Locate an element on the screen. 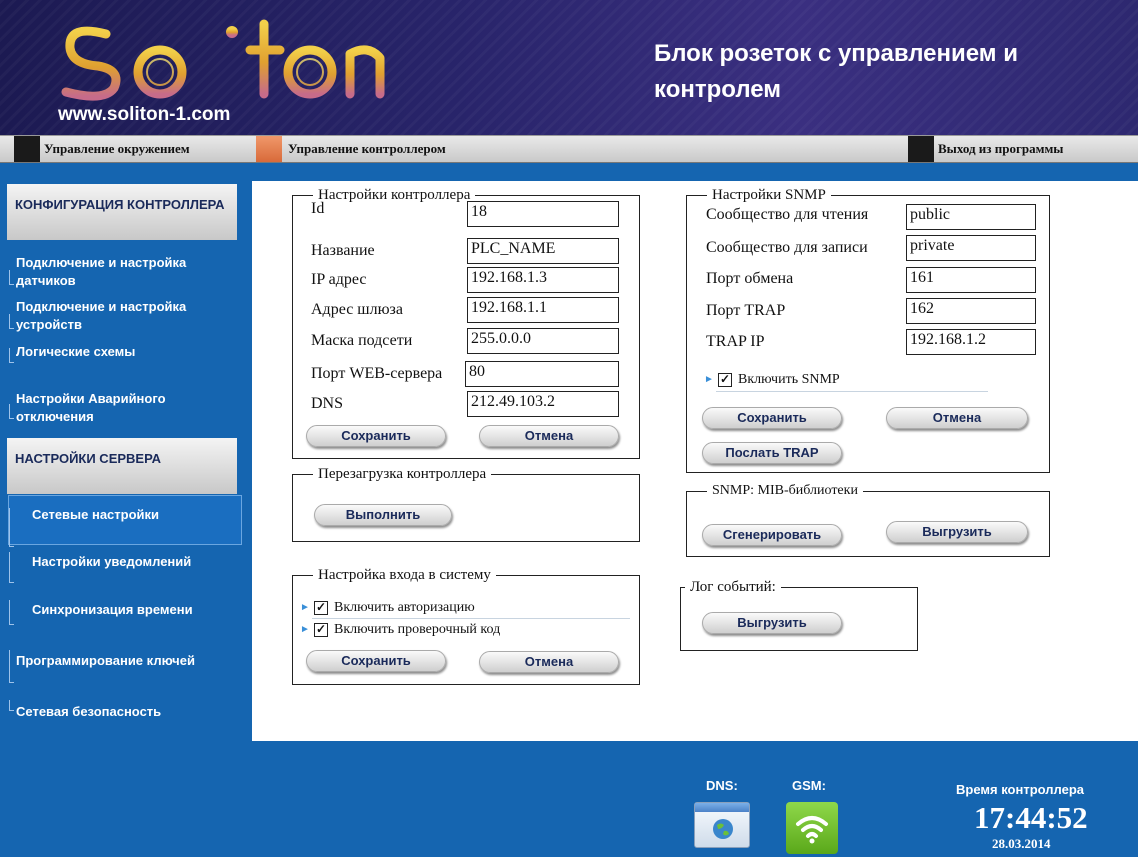 This screenshot has height=857, width=1138. wifi-signal-icon is located at coordinates (812, 830).